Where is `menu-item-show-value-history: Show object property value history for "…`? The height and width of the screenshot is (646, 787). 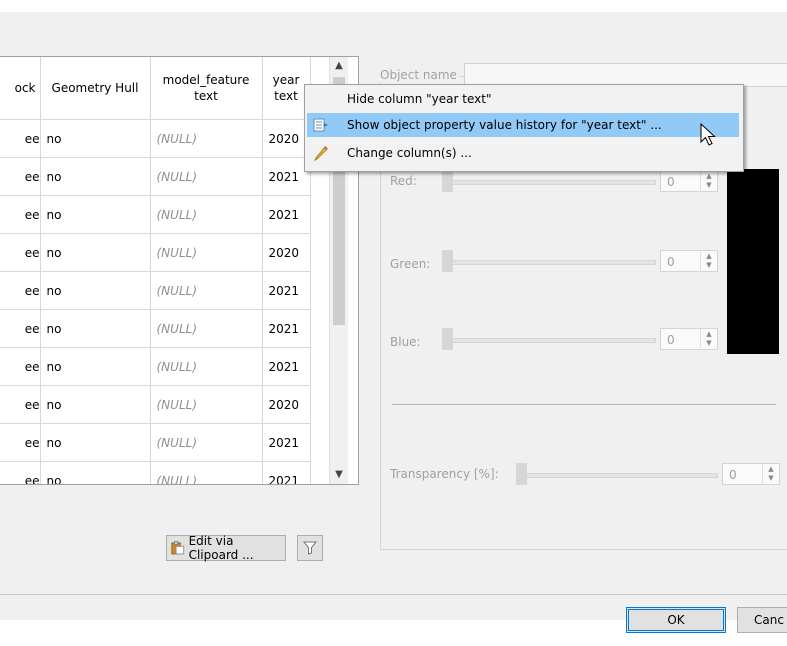
menu-item-show-value-history: Show object property value history for "… is located at coordinates (523, 125).